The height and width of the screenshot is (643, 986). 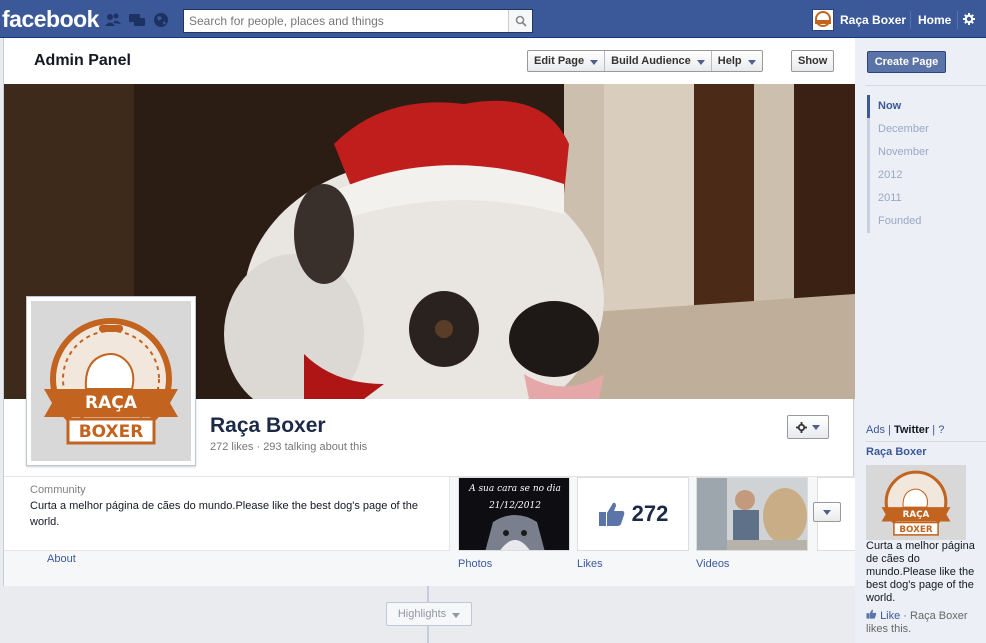 What do you see at coordinates (808, 427) in the screenshot?
I see `page-settings-button` at bounding box center [808, 427].